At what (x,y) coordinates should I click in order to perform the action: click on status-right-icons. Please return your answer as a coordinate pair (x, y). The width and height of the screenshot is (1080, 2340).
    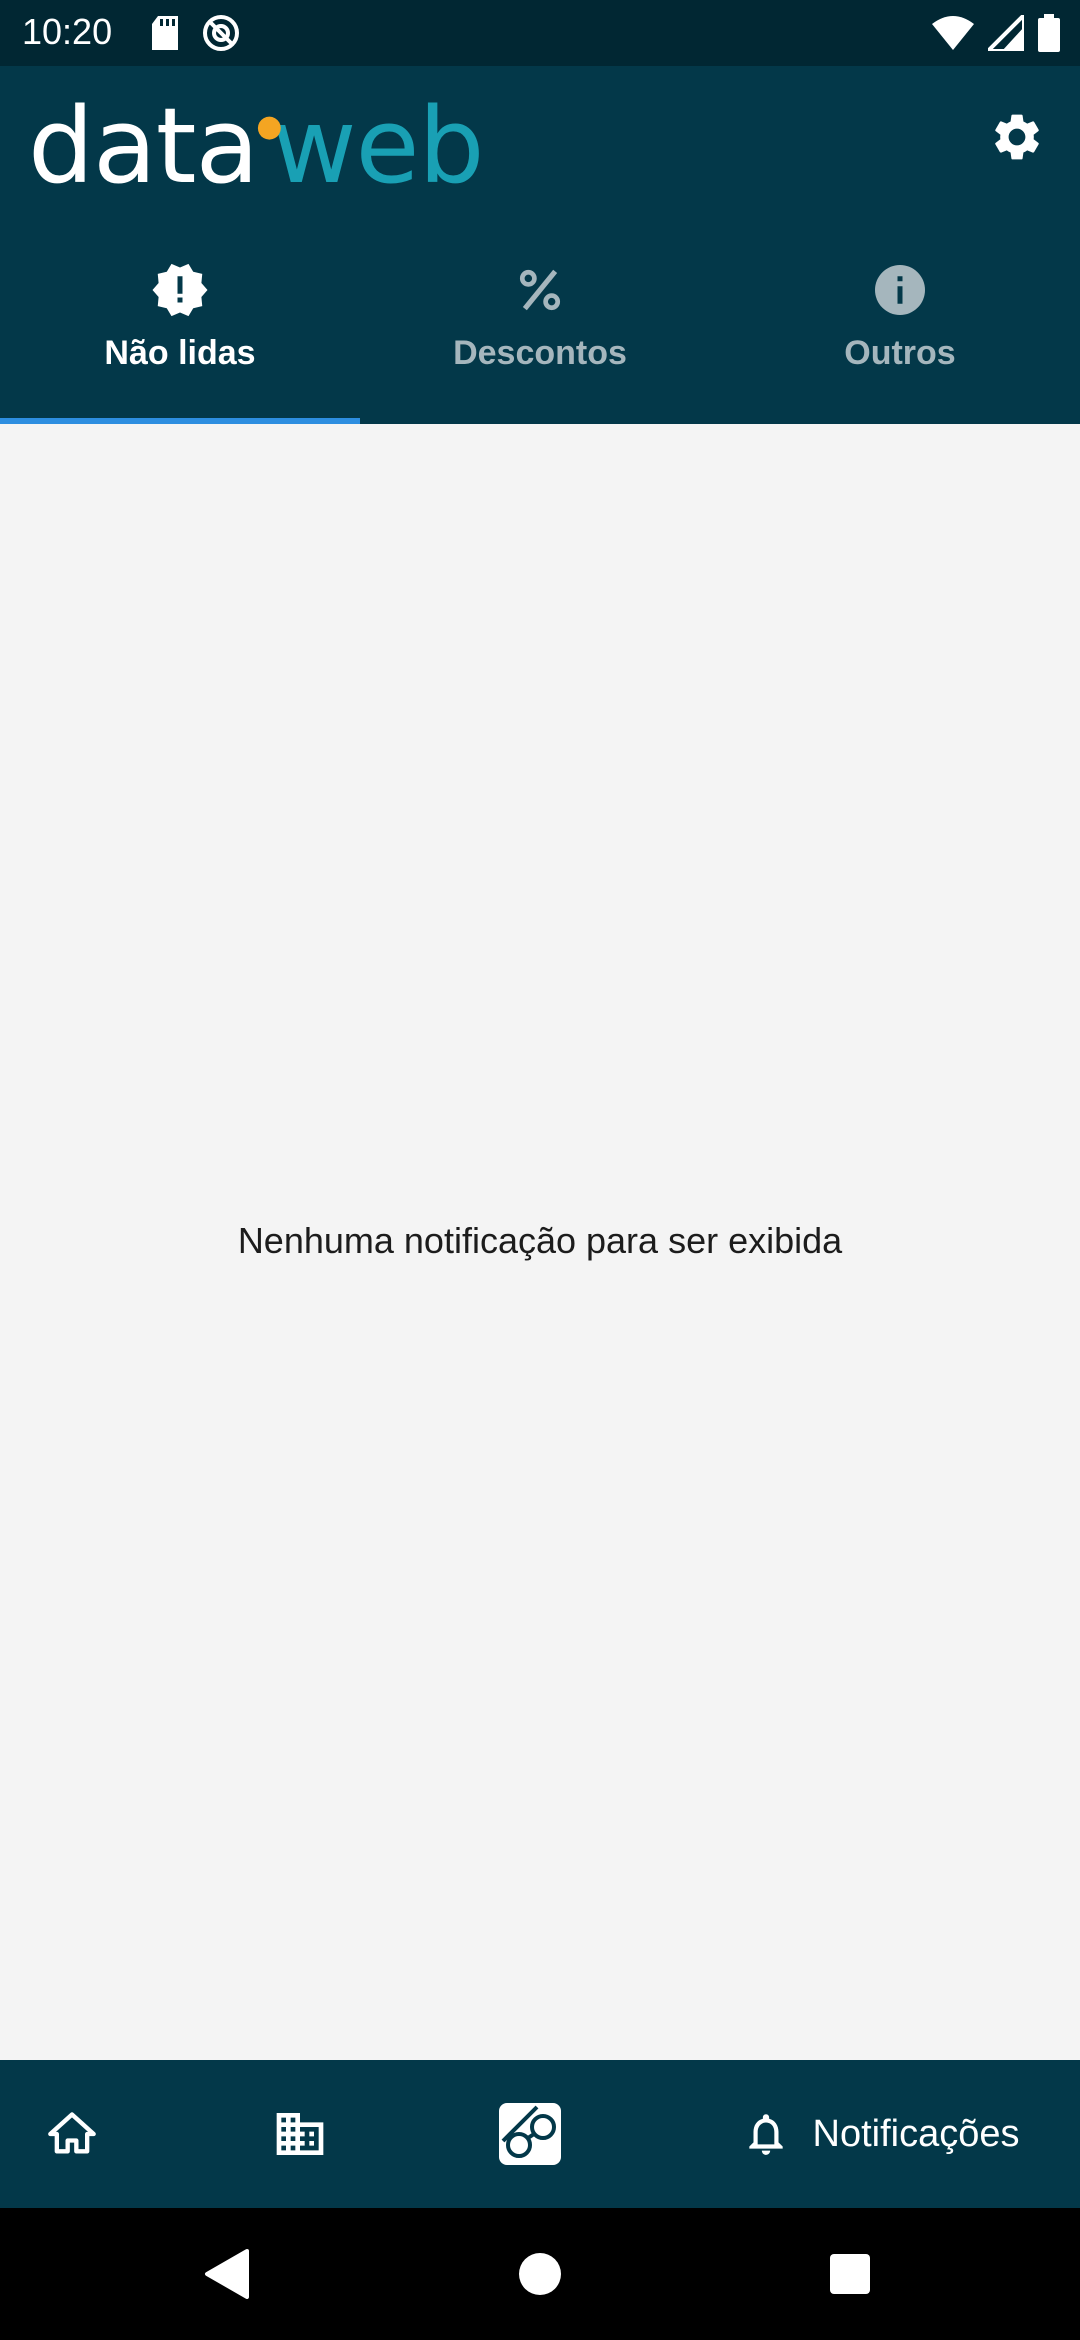
    Looking at the image, I should click on (996, 33).